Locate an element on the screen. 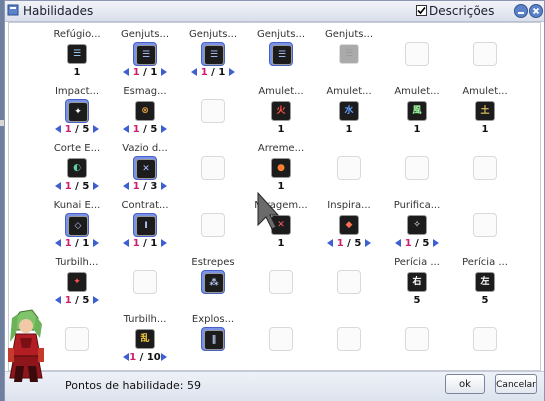  skill-icon-button: 右 is located at coordinates (417, 282).